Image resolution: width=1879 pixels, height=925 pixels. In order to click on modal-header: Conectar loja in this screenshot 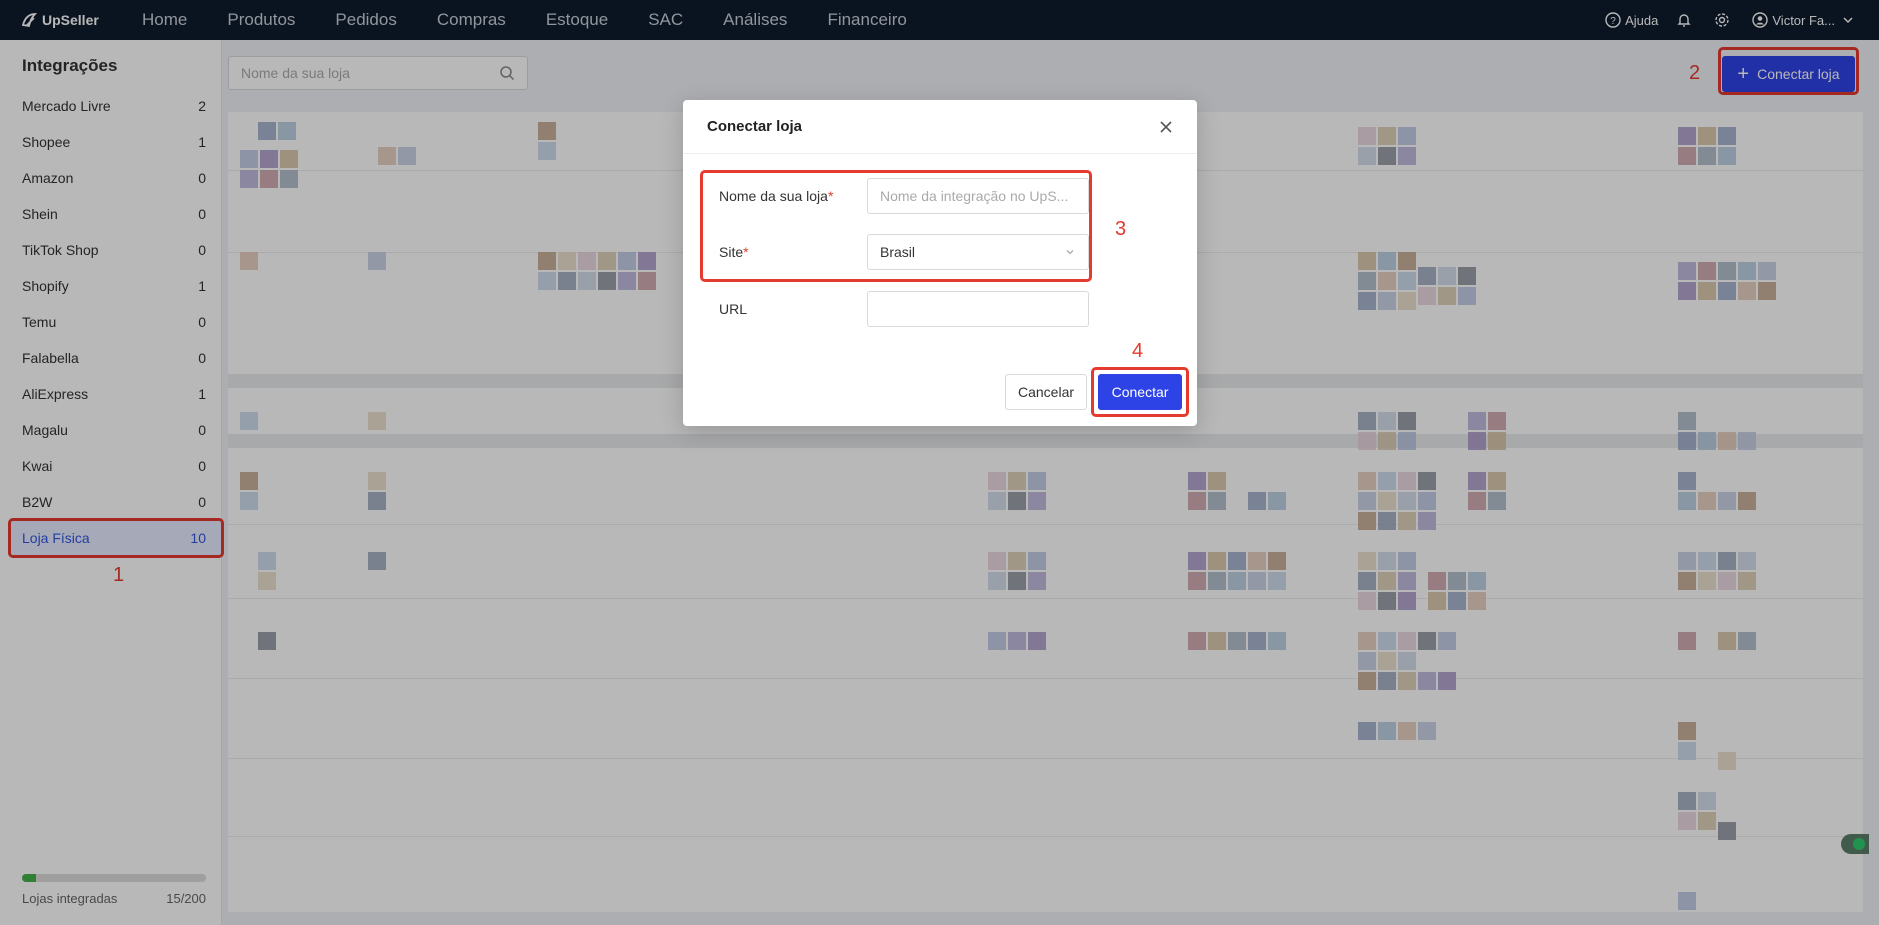, I will do `click(940, 127)`.